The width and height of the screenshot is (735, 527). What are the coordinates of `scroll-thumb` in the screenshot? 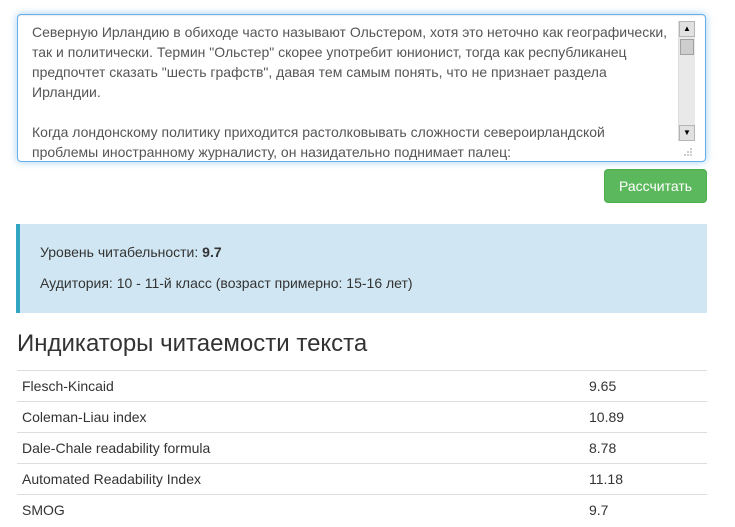 It's located at (687, 47).